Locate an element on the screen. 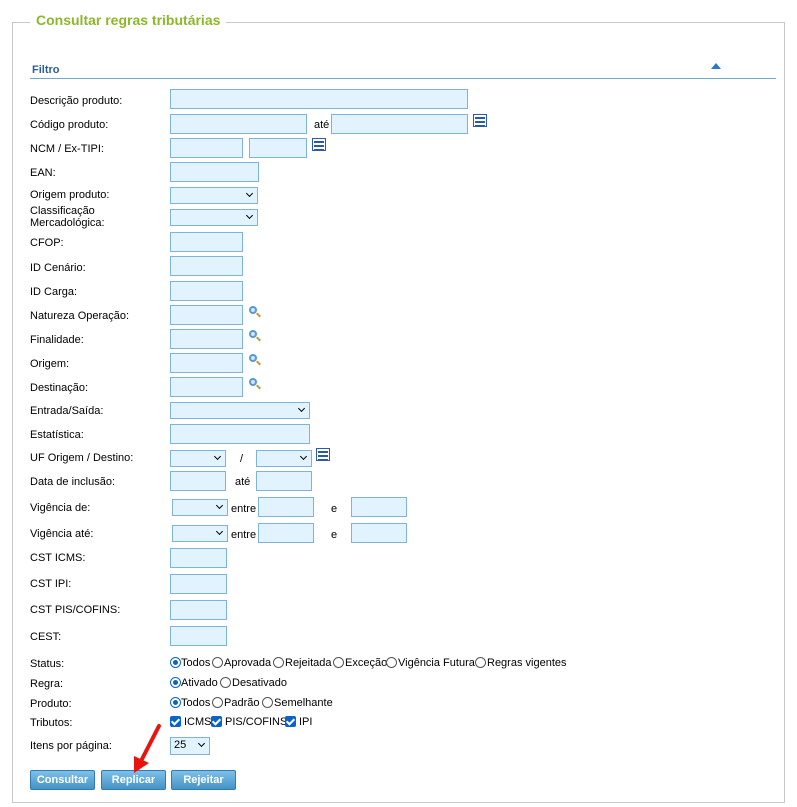 The height and width of the screenshot is (807, 797). ean-input is located at coordinates (214, 172).